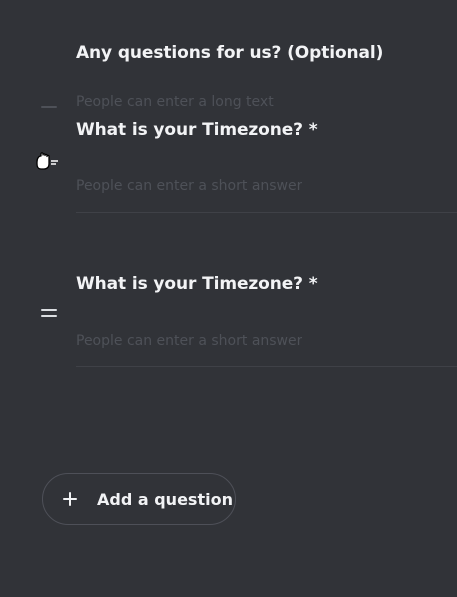 Image resolution: width=457 pixels, height=597 pixels. I want to click on grab-hand-cursor-icon, so click(47, 161).